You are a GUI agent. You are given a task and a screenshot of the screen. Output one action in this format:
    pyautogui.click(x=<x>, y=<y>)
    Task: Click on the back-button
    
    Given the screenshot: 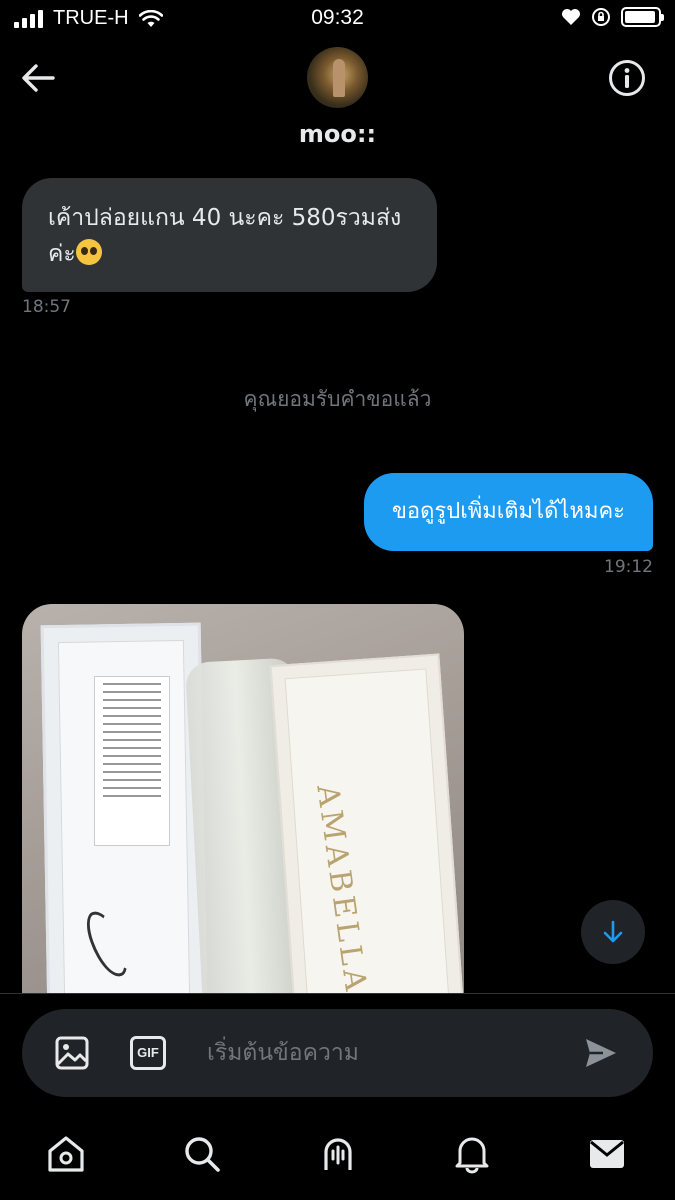 What is the action you would take?
    pyautogui.click(x=38, y=78)
    